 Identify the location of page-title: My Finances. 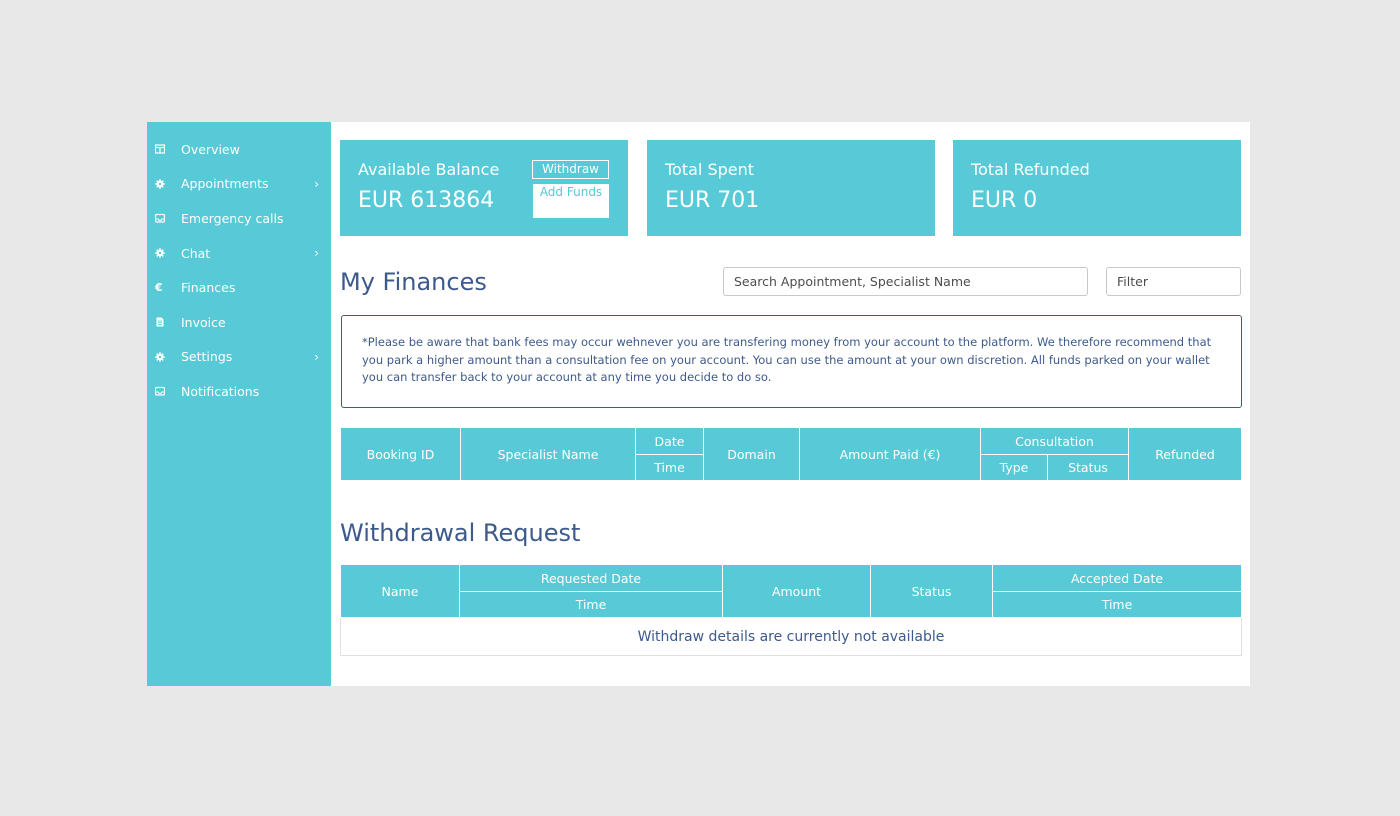
(413, 282).